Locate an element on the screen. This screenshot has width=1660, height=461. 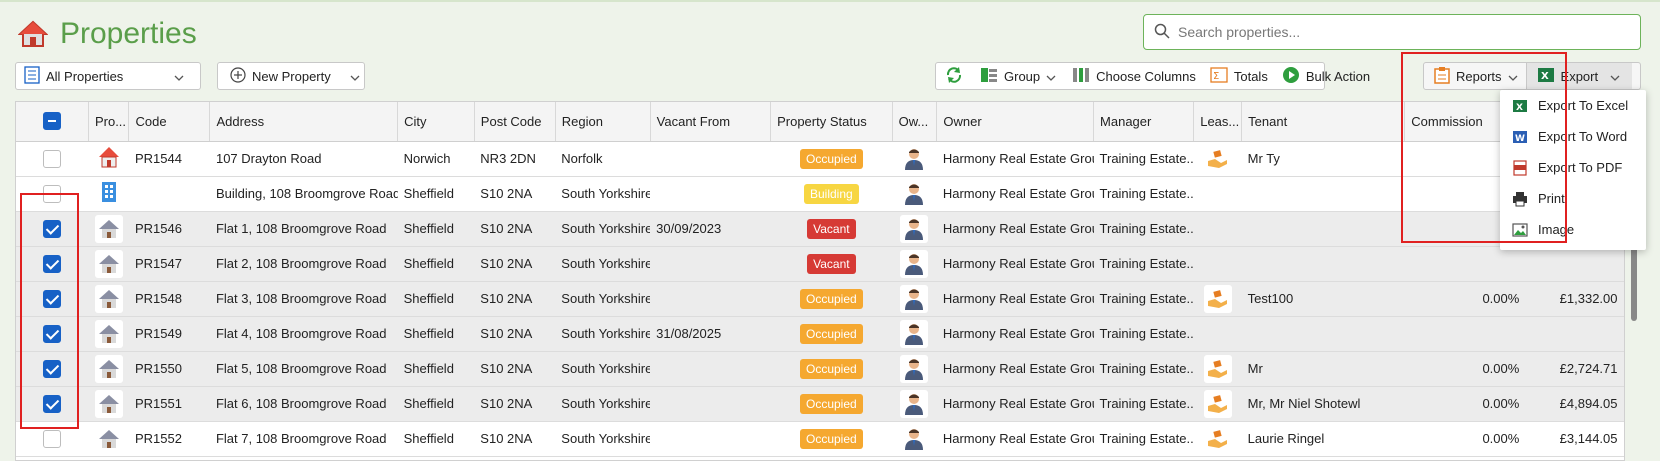
column-header: Address is located at coordinates (304, 122).